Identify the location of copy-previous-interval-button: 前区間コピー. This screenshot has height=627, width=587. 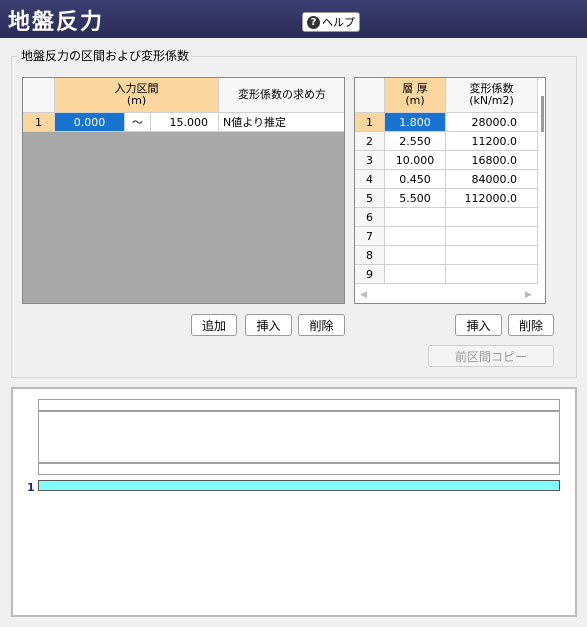
(491, 356).